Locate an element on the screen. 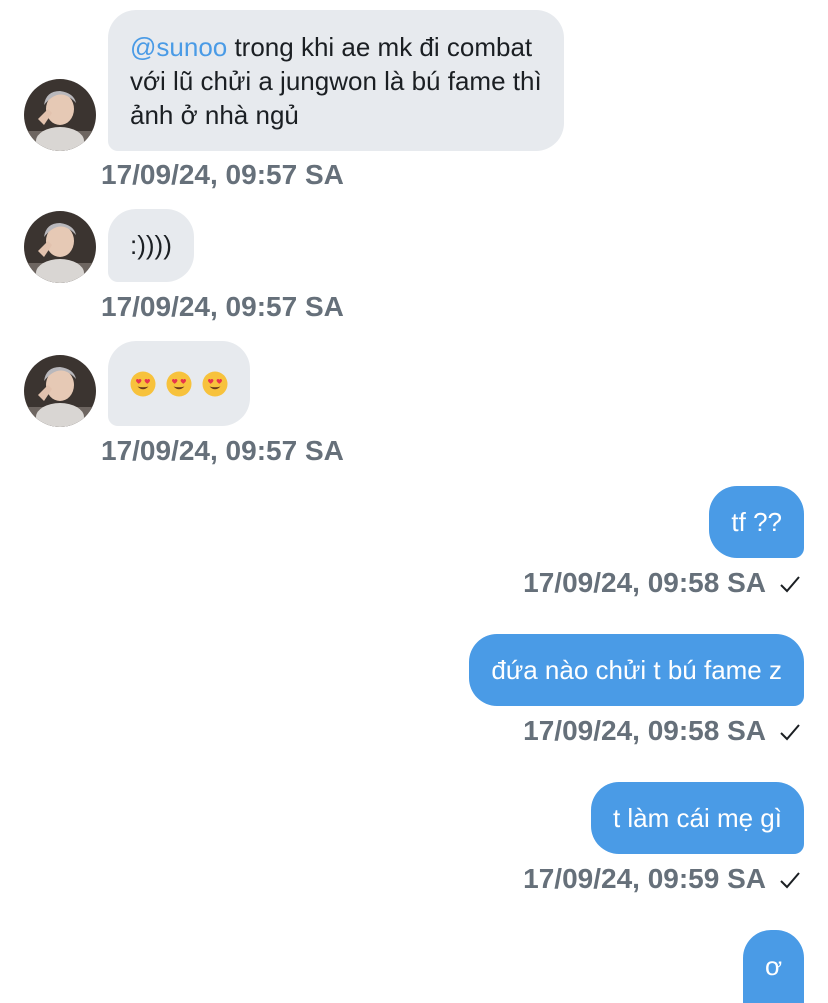 Image resolution: width=828 pixels, height=1003 pixels. mention-link: @sunoo is located at coordinates (178, 47).